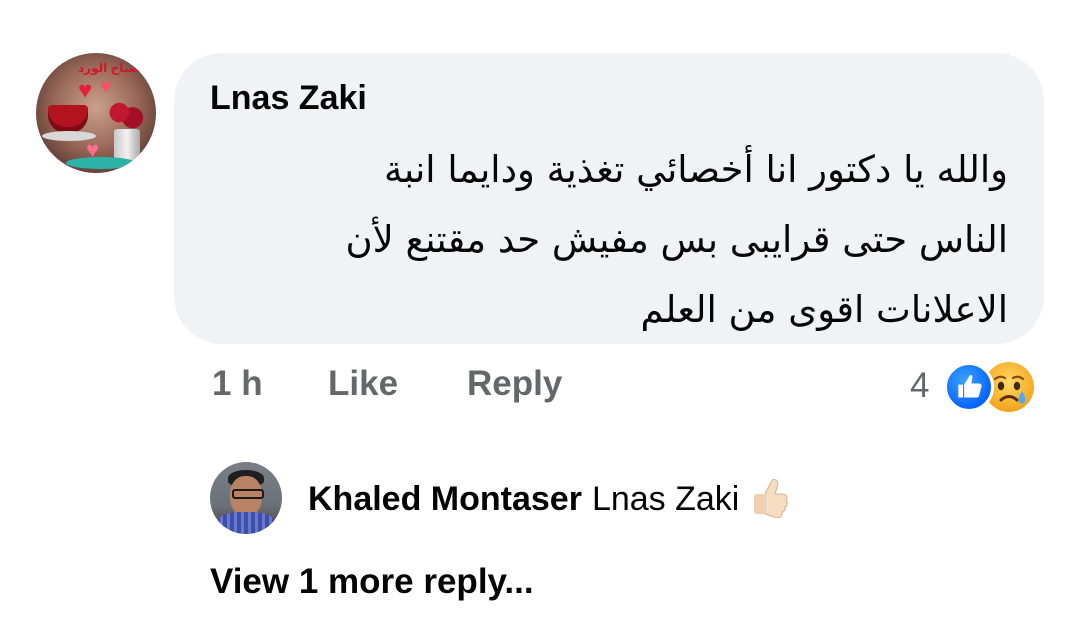  I want to click on thumbs-up-icon, so click(769, 501).